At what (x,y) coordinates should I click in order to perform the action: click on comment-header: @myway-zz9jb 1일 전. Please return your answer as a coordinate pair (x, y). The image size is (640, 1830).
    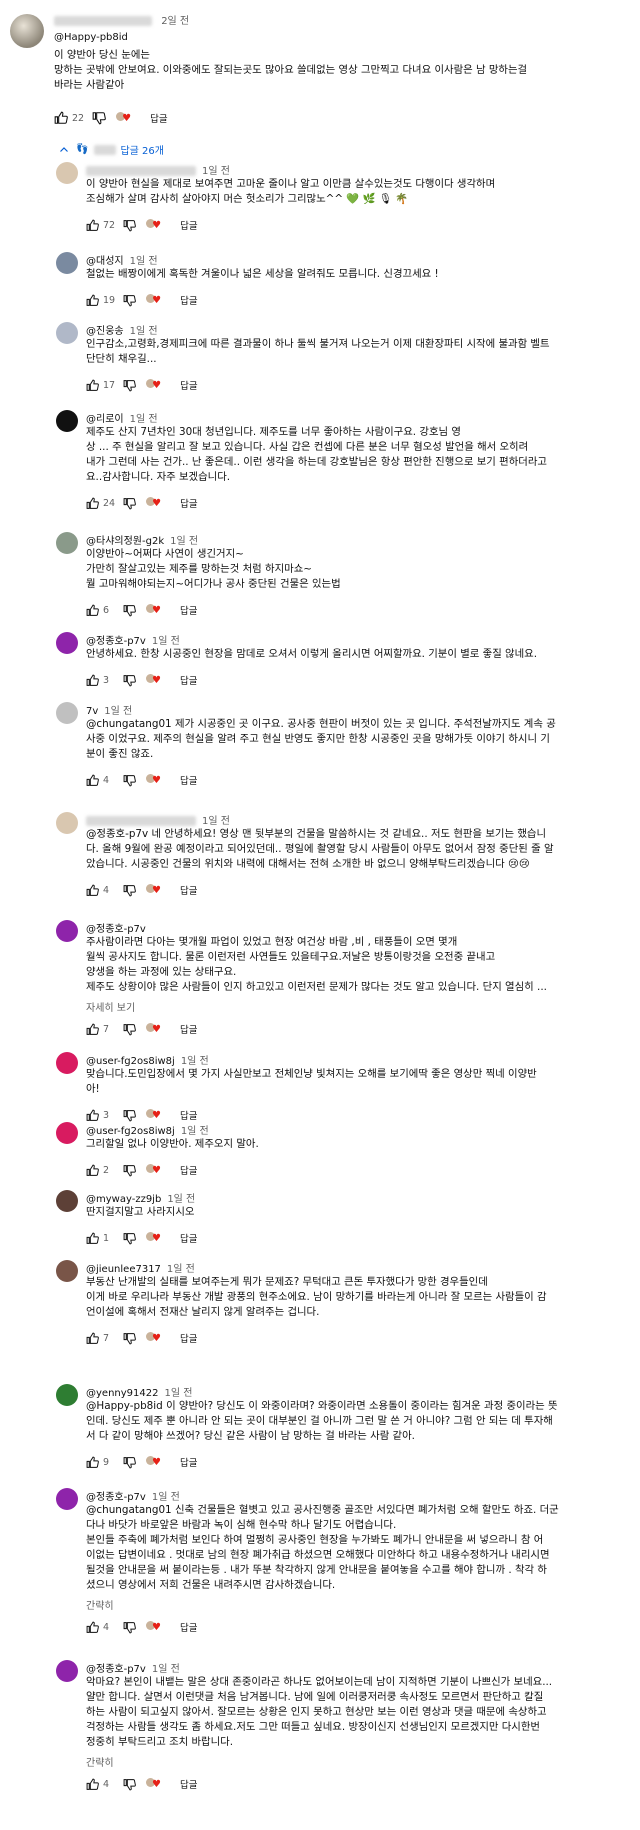
    Looking at the image, I should click on (140, 1197).